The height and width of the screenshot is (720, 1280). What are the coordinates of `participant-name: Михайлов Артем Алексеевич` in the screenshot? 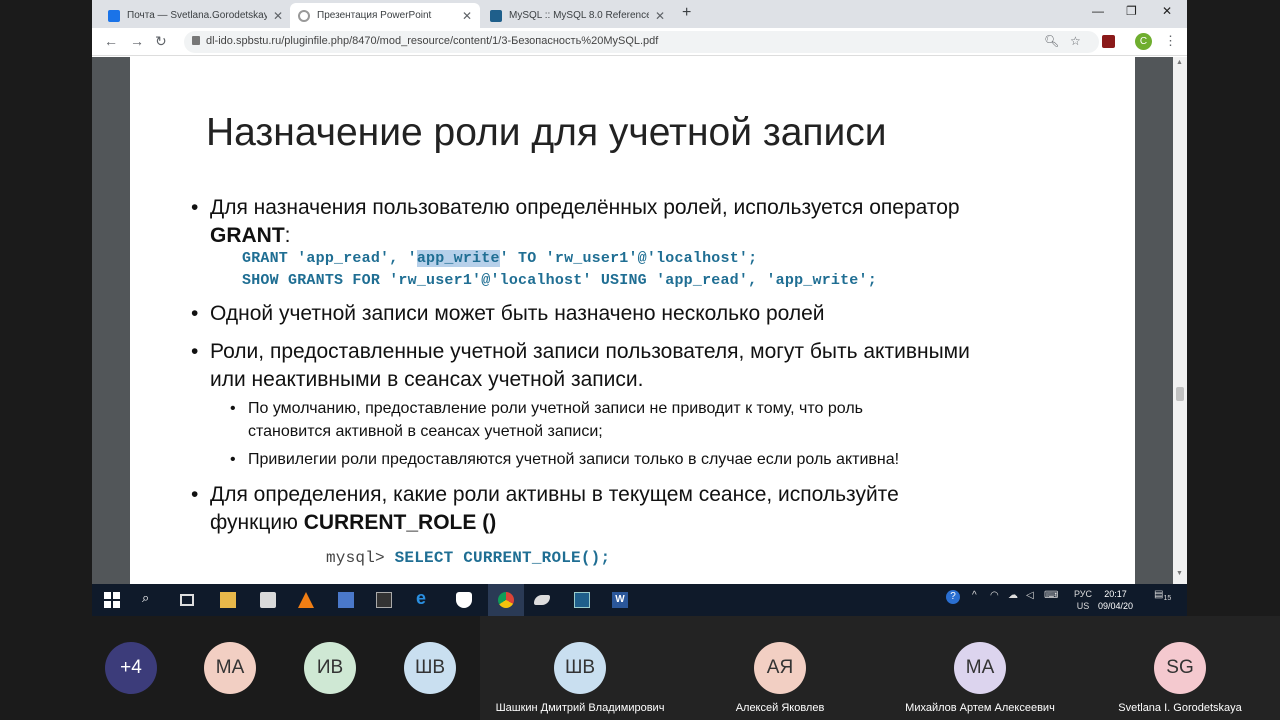 It's located at (980, 708).